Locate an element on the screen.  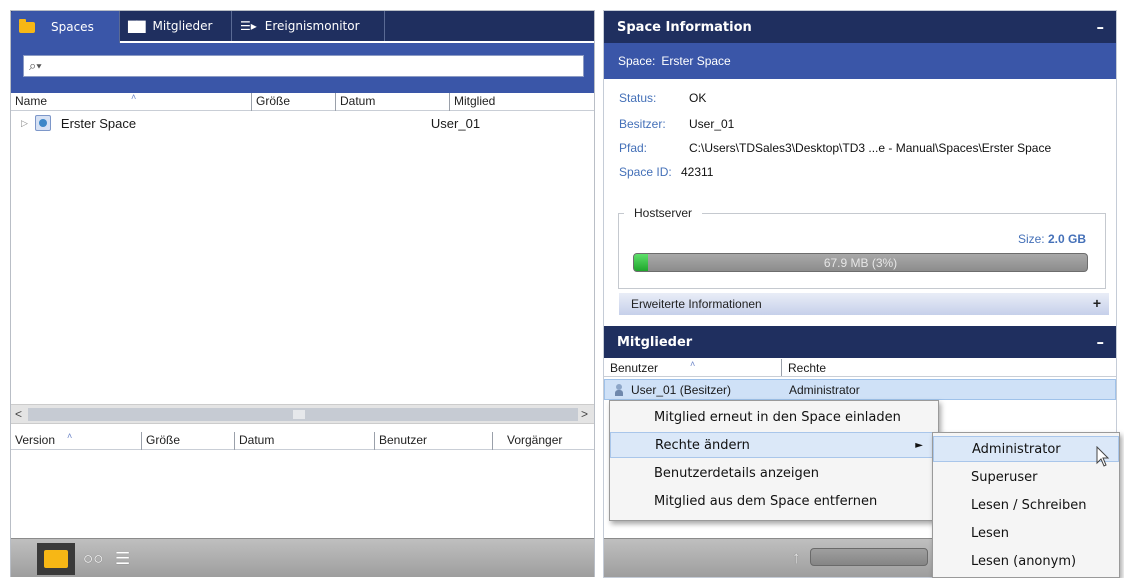
tab-members: ▇▇ Mitglieder is located at coordinates (176, 26).